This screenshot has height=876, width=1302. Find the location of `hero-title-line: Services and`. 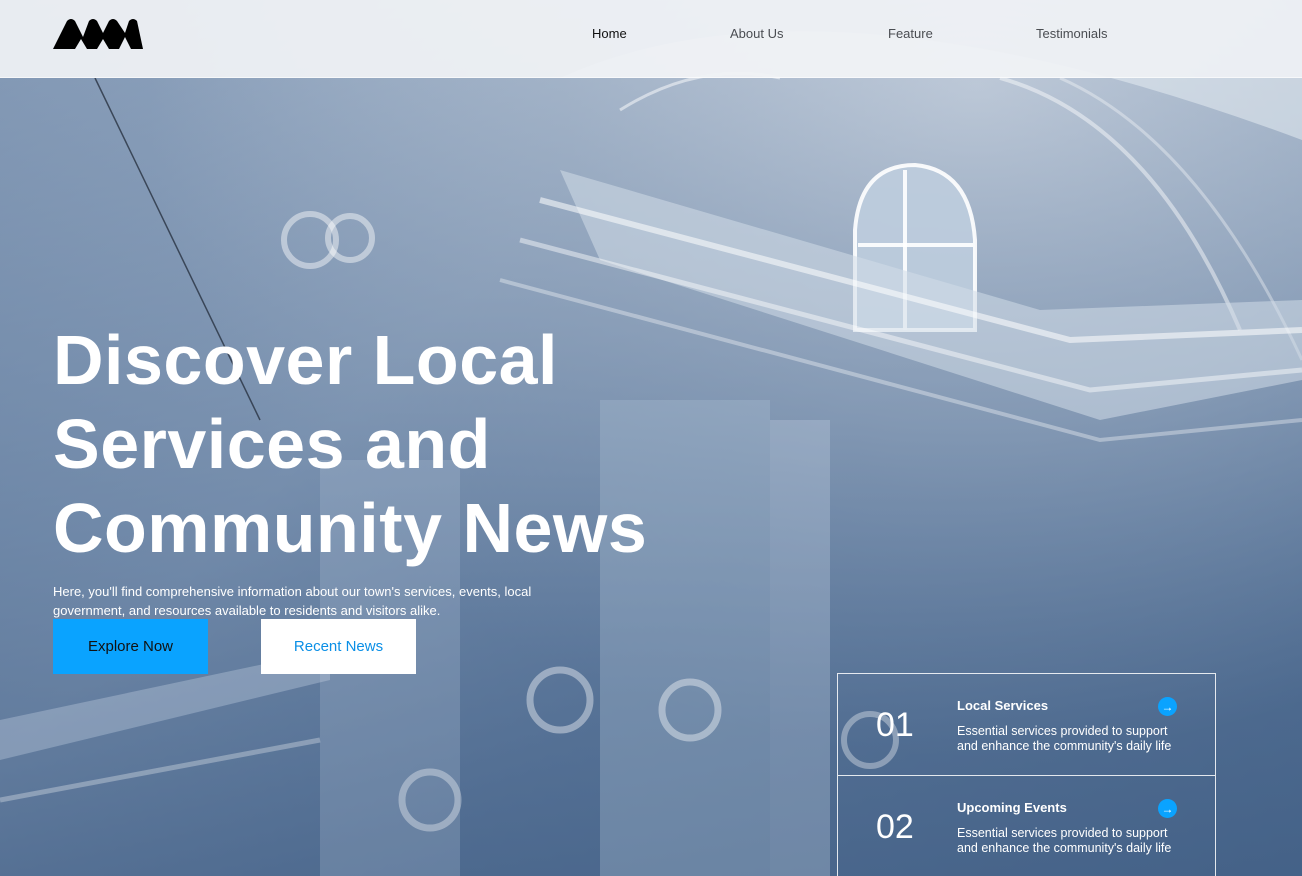

hero-title-line: Services and is located at coordinates (272, 444).